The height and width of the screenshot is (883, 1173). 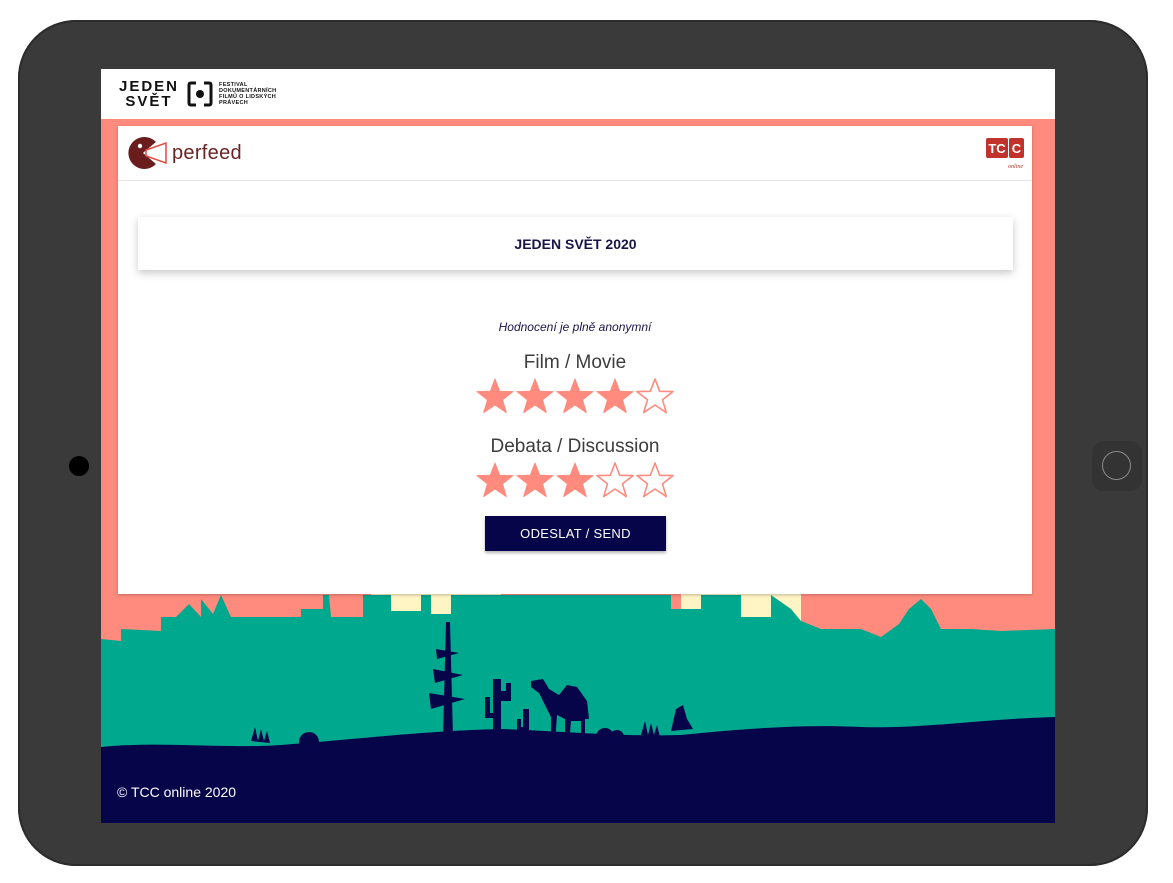 I want to click on festival-logo-line1: JEDEN, so click(x=149, y=86).